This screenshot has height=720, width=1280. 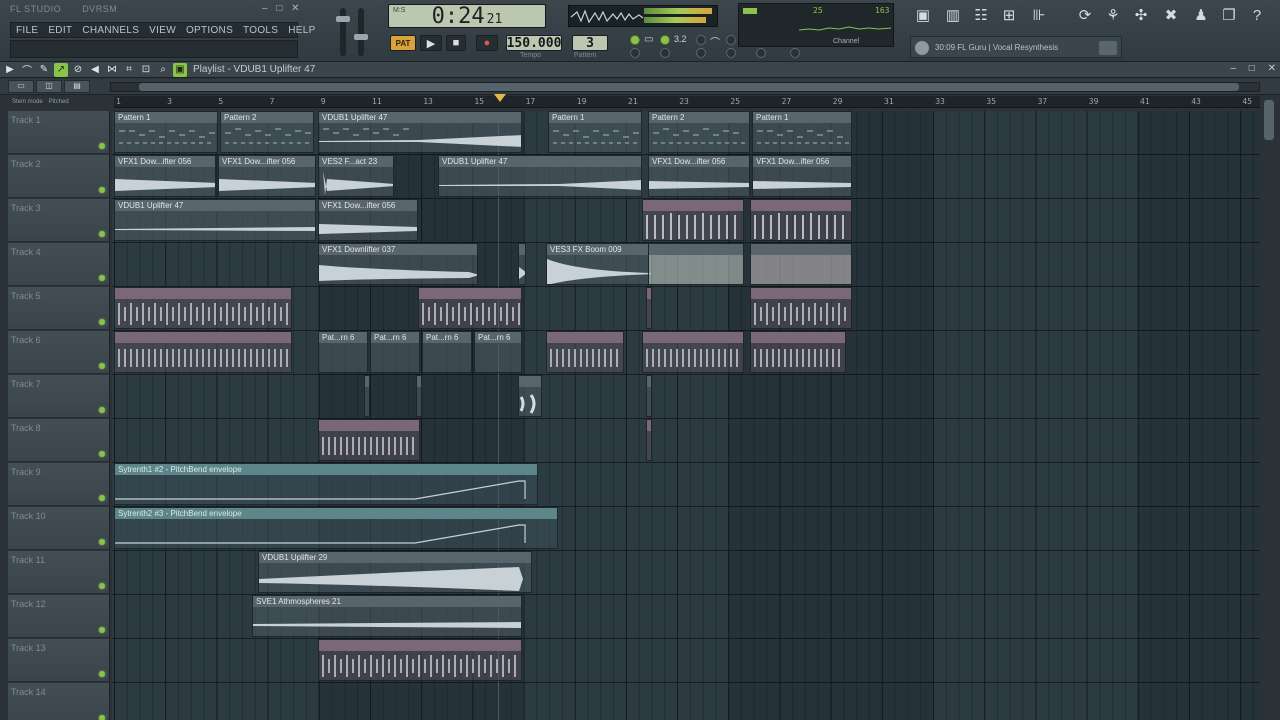 I want to click on menu-tools: TOOLS, so click(x=260, y=30).